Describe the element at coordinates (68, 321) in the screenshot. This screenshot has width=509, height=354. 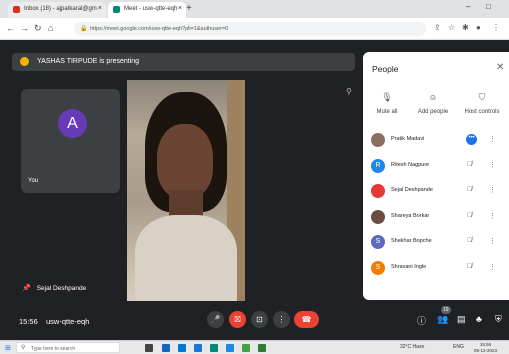
I see `meeting-code: usw-qtte-eqh` at that location.